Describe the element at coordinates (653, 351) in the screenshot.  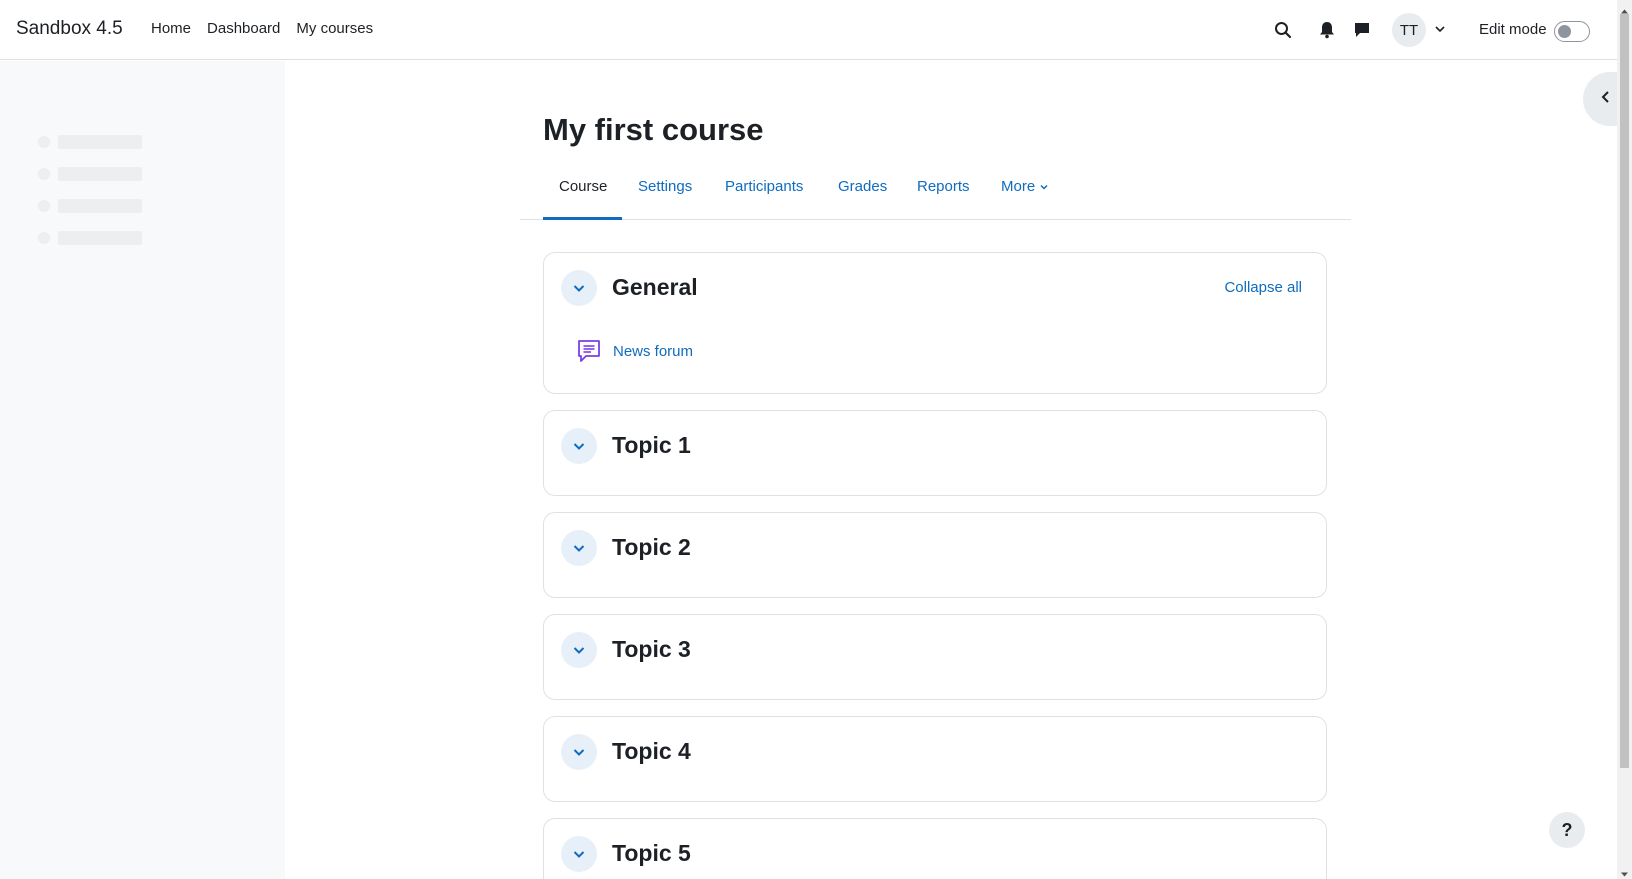
I see `news-forum-link: News forum` at that location.